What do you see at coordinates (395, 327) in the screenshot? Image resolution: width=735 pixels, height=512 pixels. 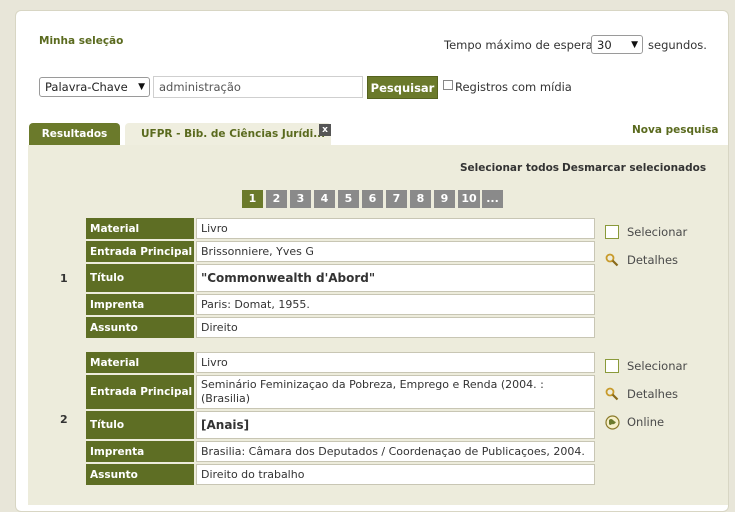 I see `value-assunto: Direito` at bounding box center [395, 327].